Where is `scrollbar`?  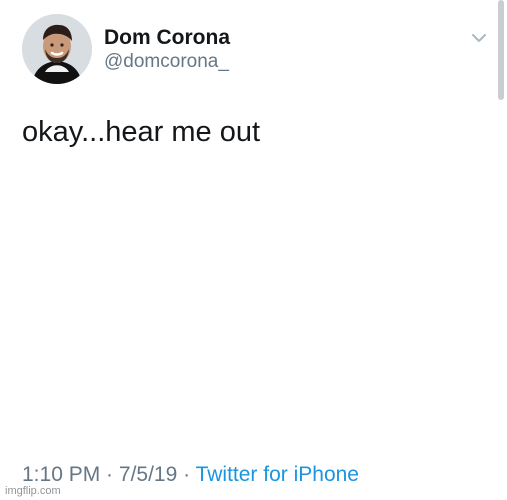
scrollbar is located at coordinates (501, 50).